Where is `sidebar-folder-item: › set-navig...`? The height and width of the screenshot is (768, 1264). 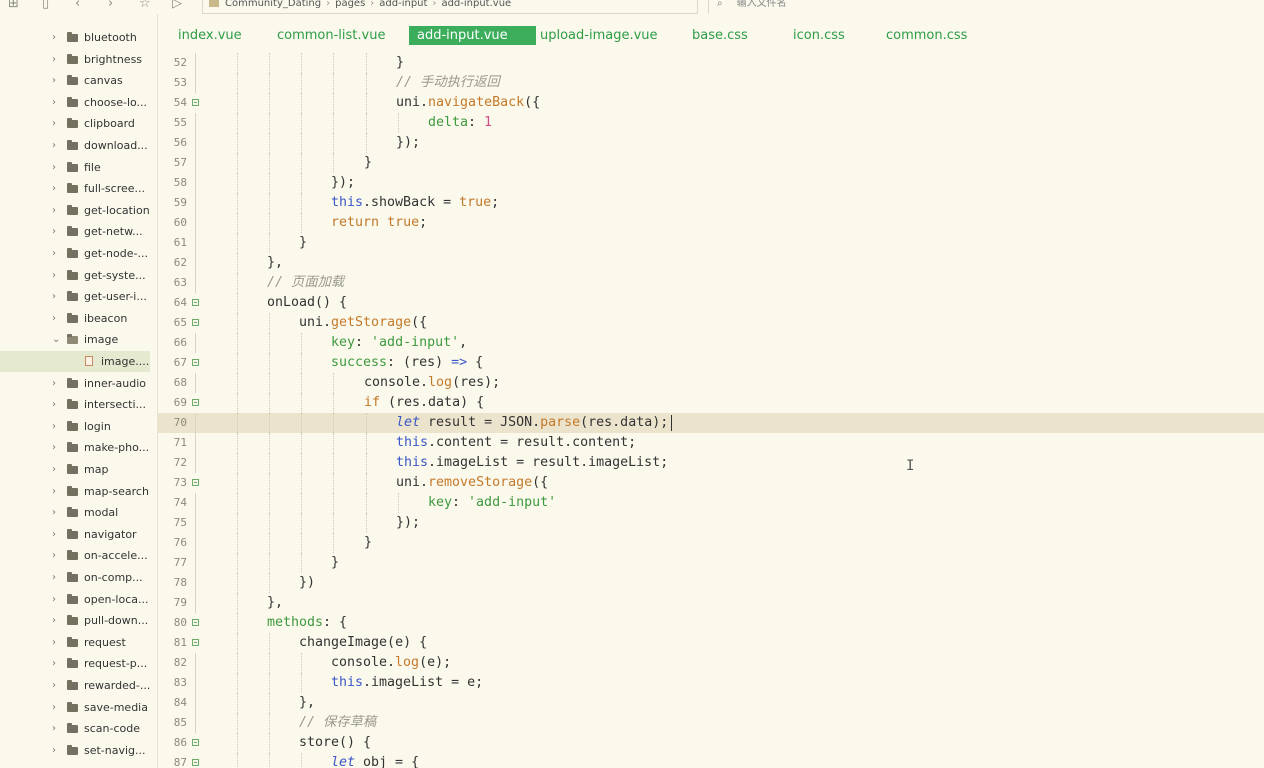
sidebar-folder-item: › set-navig... is located at coordinates (75, 750).